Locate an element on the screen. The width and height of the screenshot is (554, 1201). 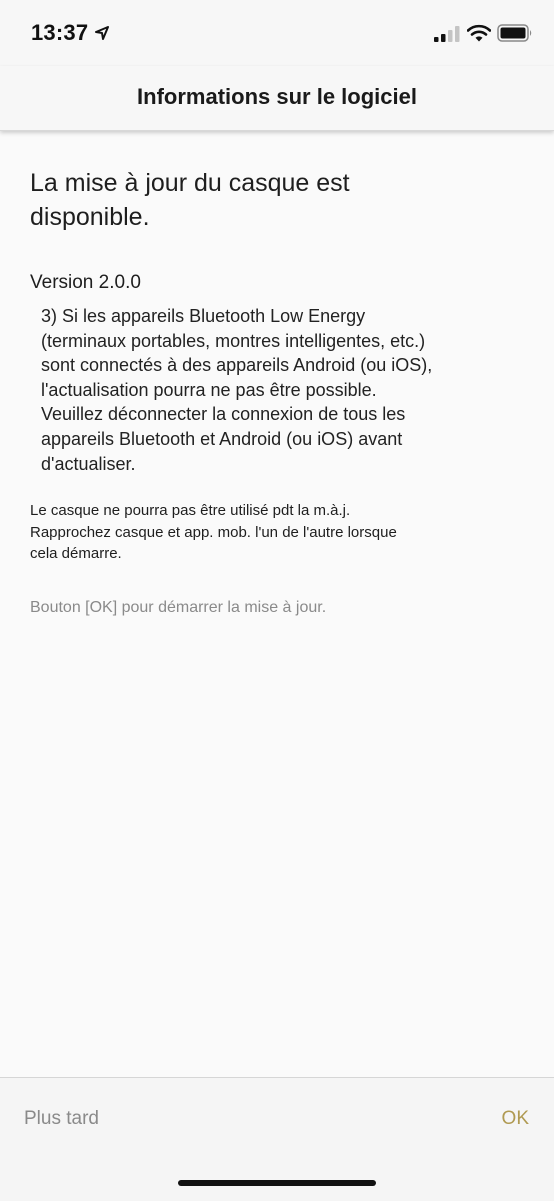
version-label: Version 2.0.0 is located at coordinates (85, 282).